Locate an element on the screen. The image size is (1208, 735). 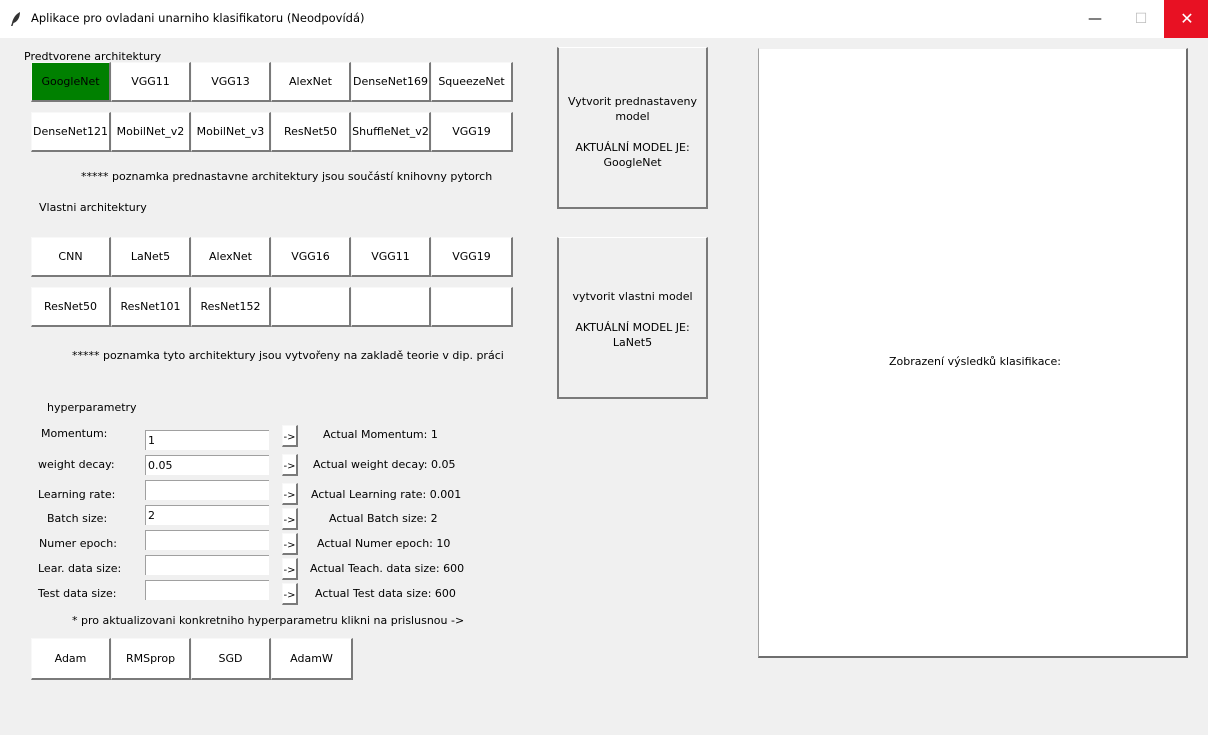
predefined-button-shufflenet-v2: ShuffleNet_v2 is located at coordinates (391, 132).